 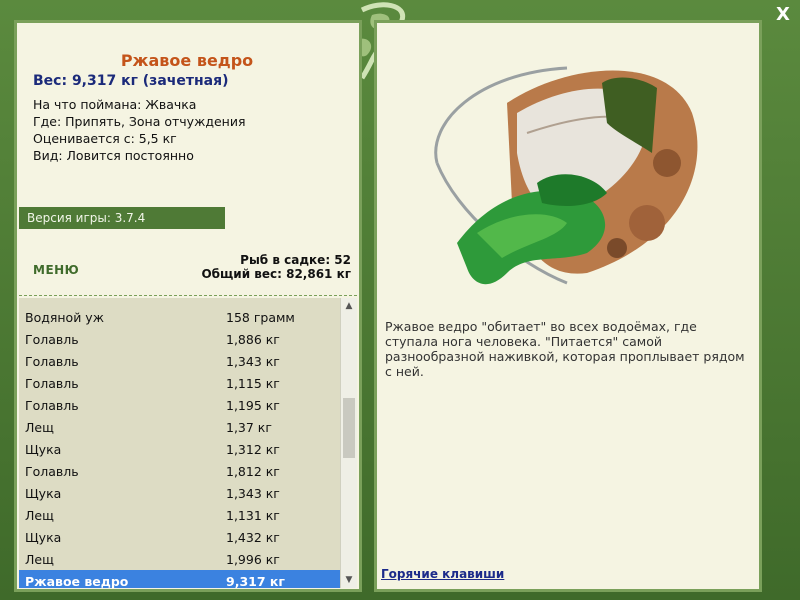 I want to click on scroll-thumb, so click(x=349, y=428).